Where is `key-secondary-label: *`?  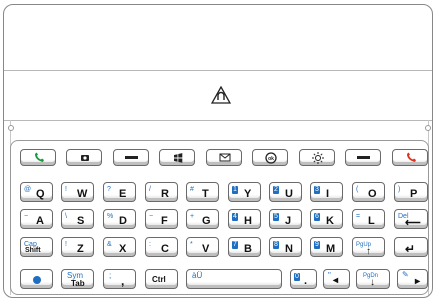
key-secondary-label: * is located at coordinates (191, 244).